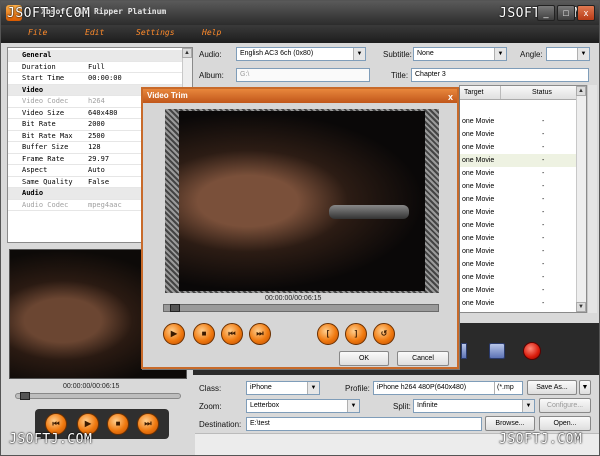 The height and width of the screenshot is (456, 600). I want to click on ok-button: OK, so click(364, 358).